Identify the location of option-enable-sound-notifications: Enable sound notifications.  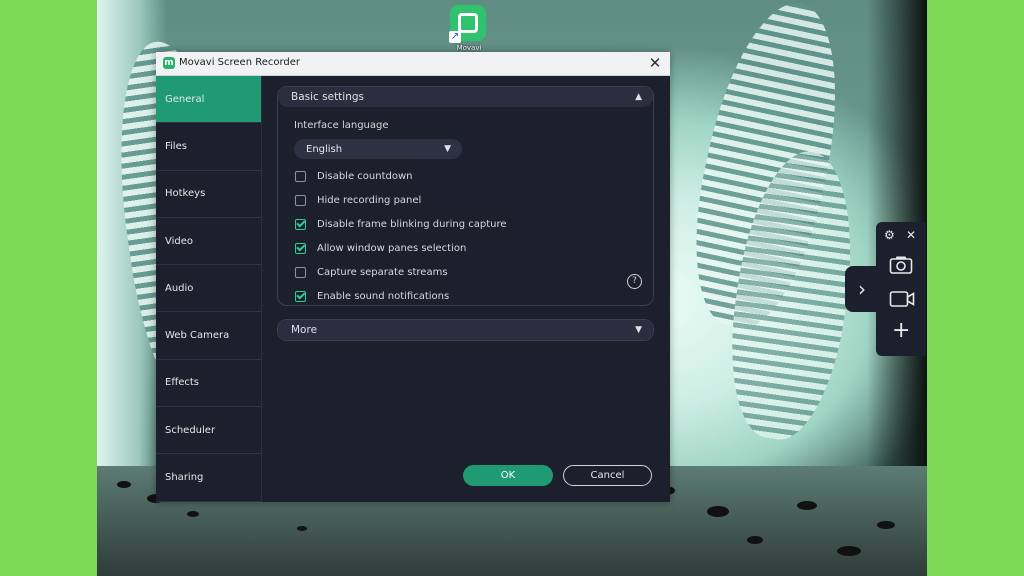
(465, 296).